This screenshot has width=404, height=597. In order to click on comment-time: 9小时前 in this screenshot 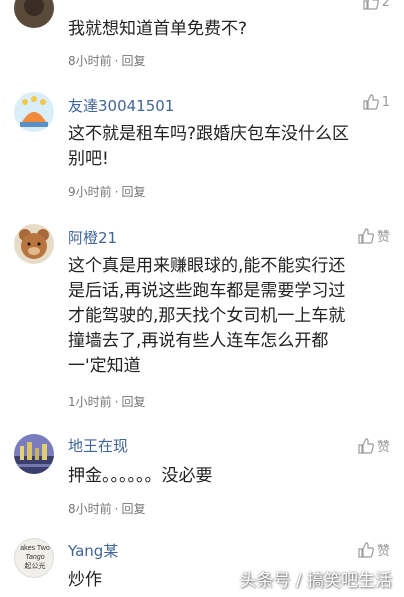, I will do `click(90, 192)`.